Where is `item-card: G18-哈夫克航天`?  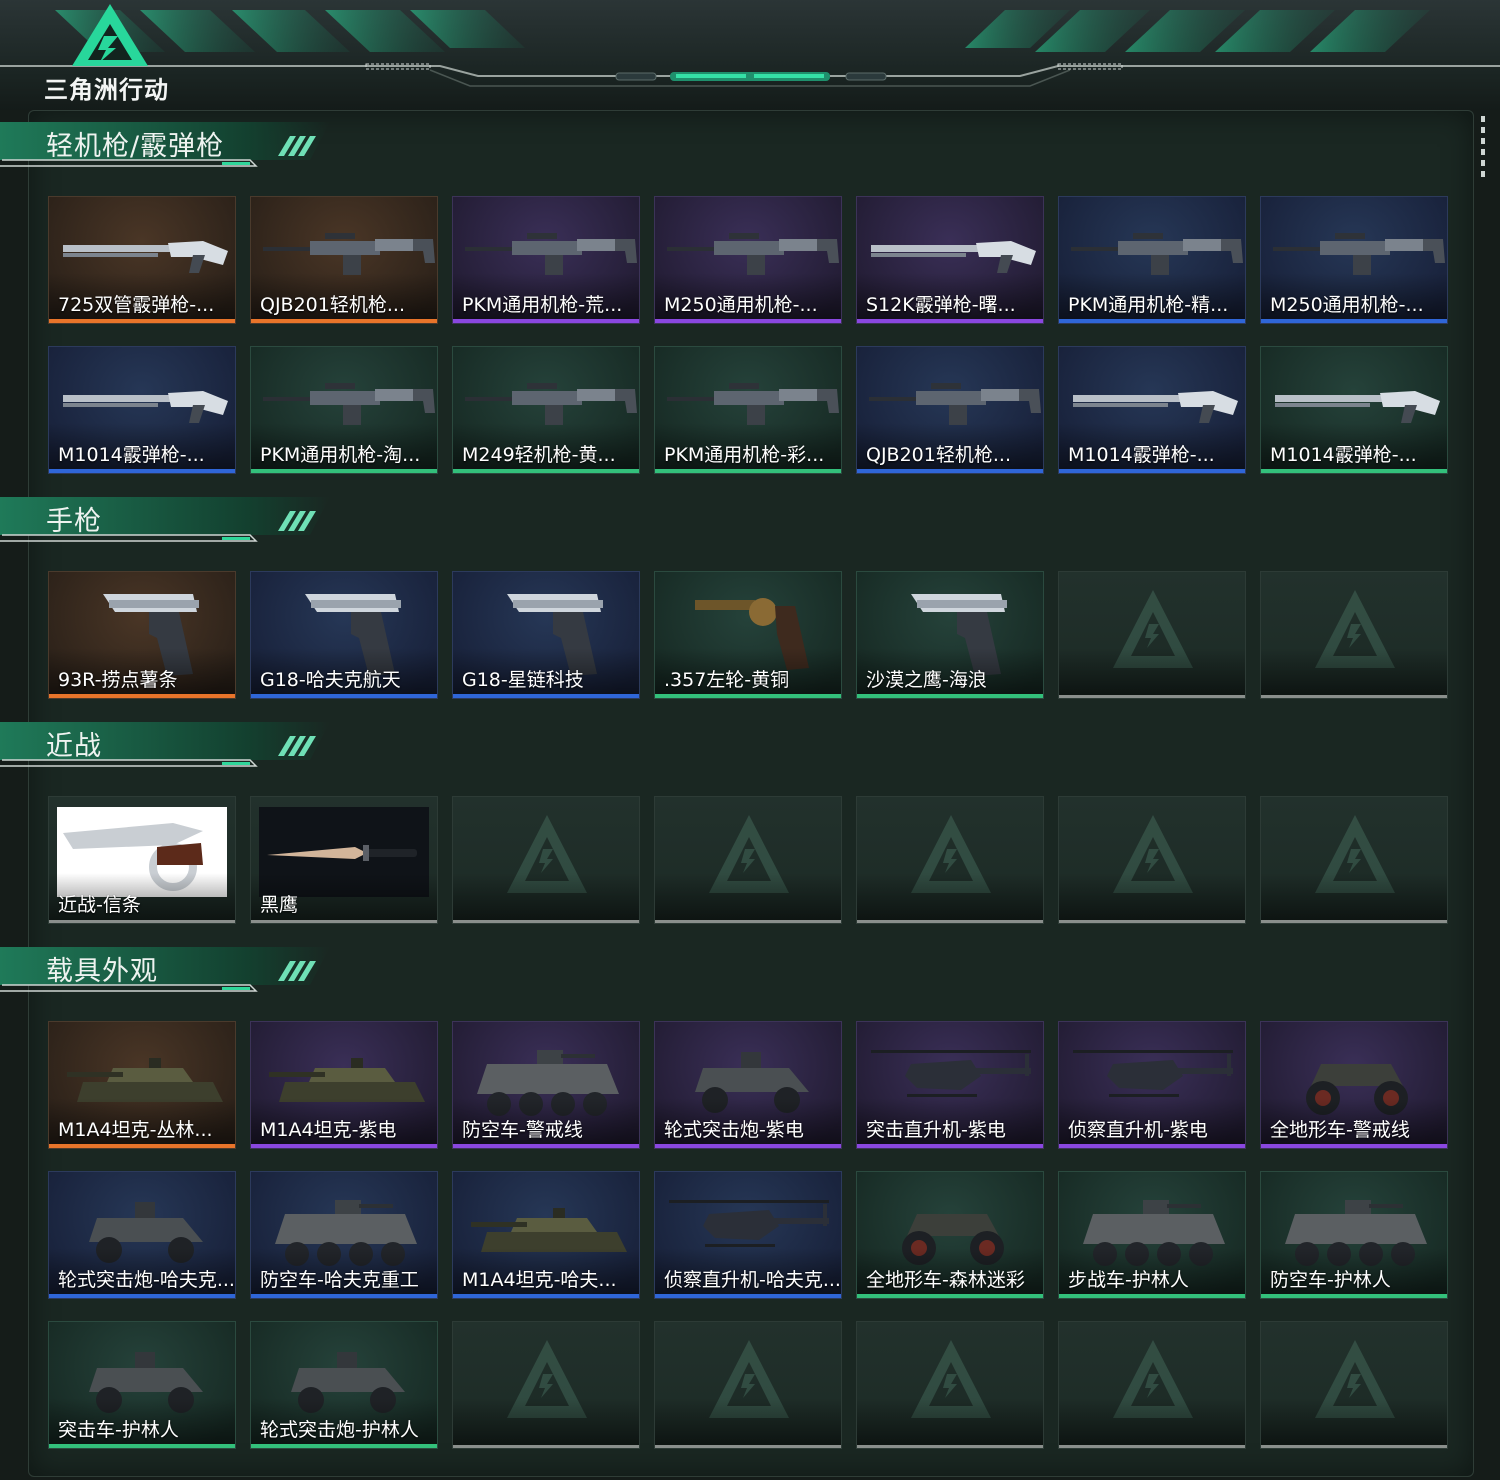
item-card: G18-哈夫克航天 is located at coordinates (344, 635).